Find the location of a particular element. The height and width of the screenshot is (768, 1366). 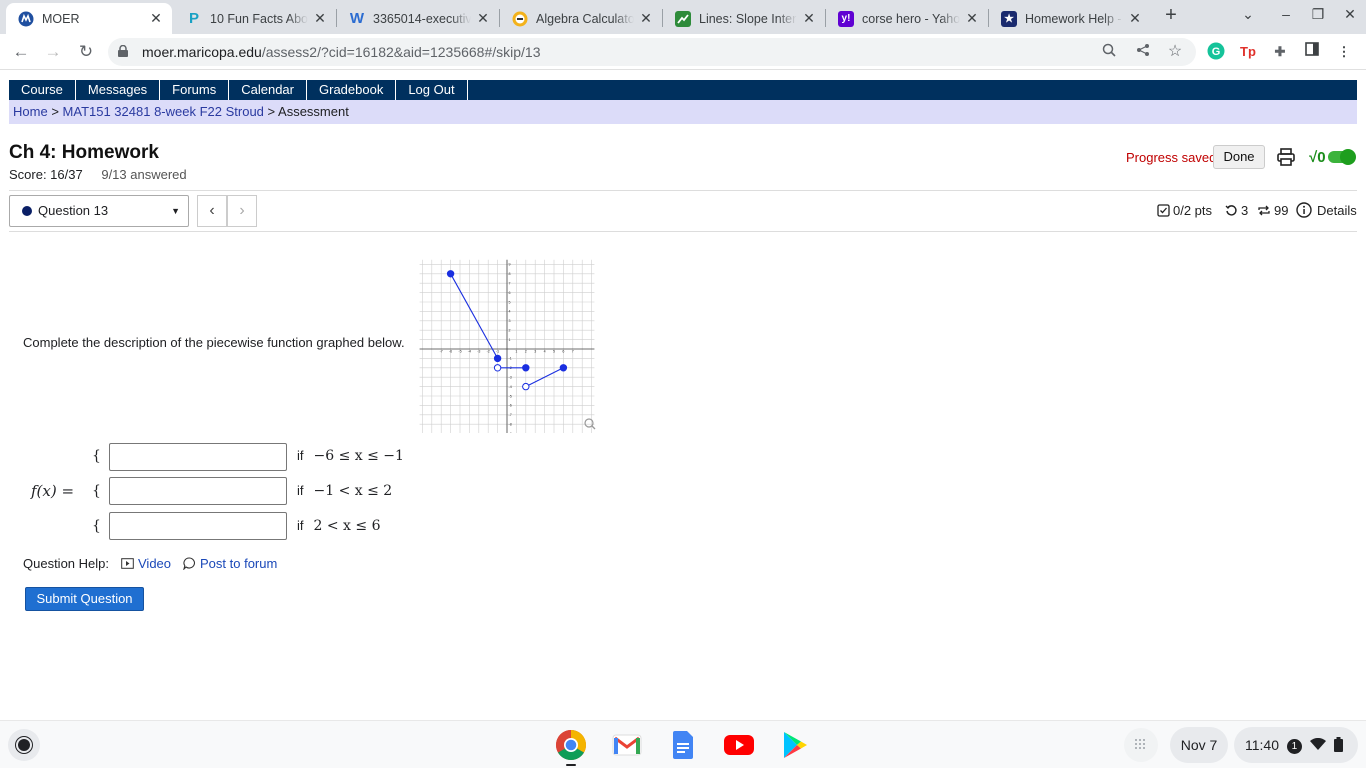

checkbox-icon is located at coordinates (1163, 210).